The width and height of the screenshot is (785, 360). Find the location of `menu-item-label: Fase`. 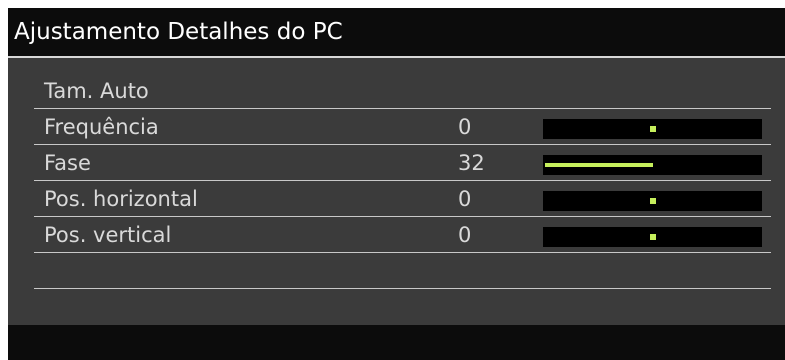

menu-item-label: Fase is located at coordinates (67, 163).